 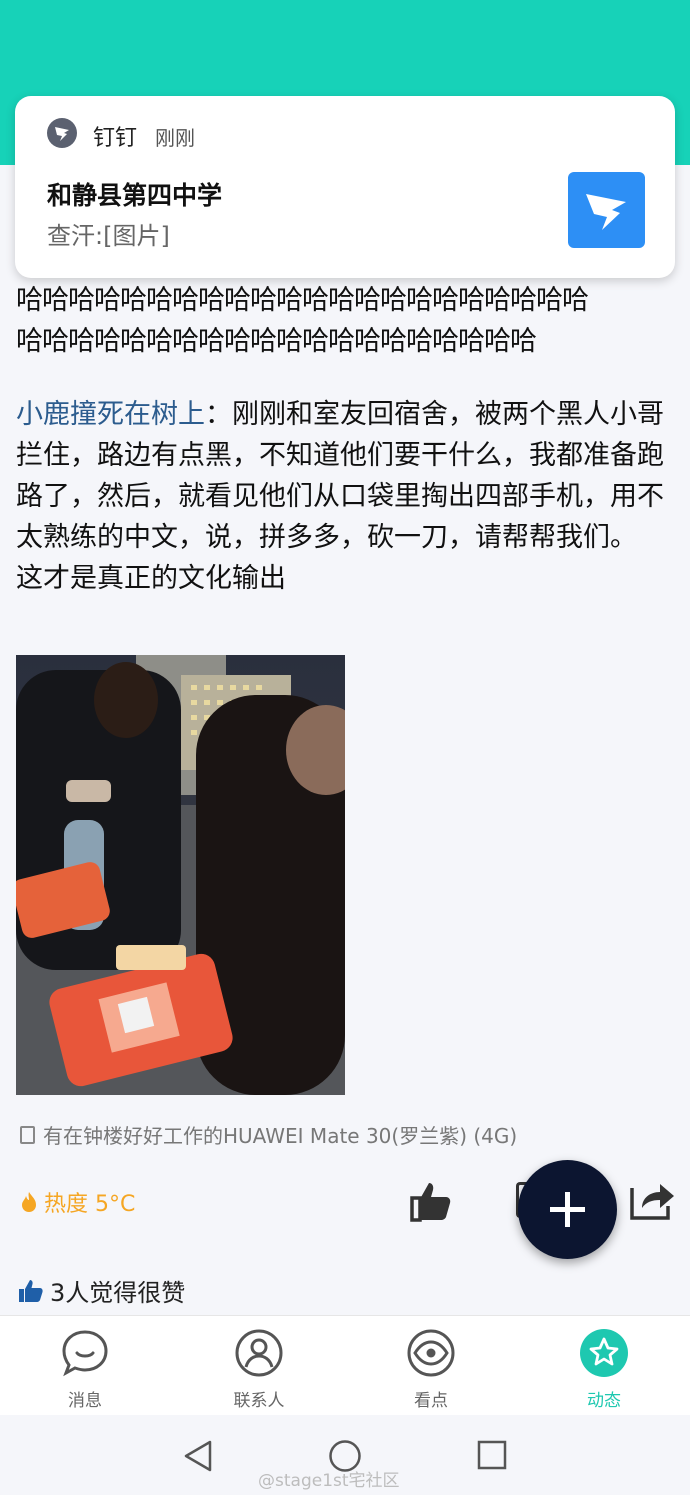 I want to click on nav-label-contacts: 联系人, so click(x=259, y=1401).